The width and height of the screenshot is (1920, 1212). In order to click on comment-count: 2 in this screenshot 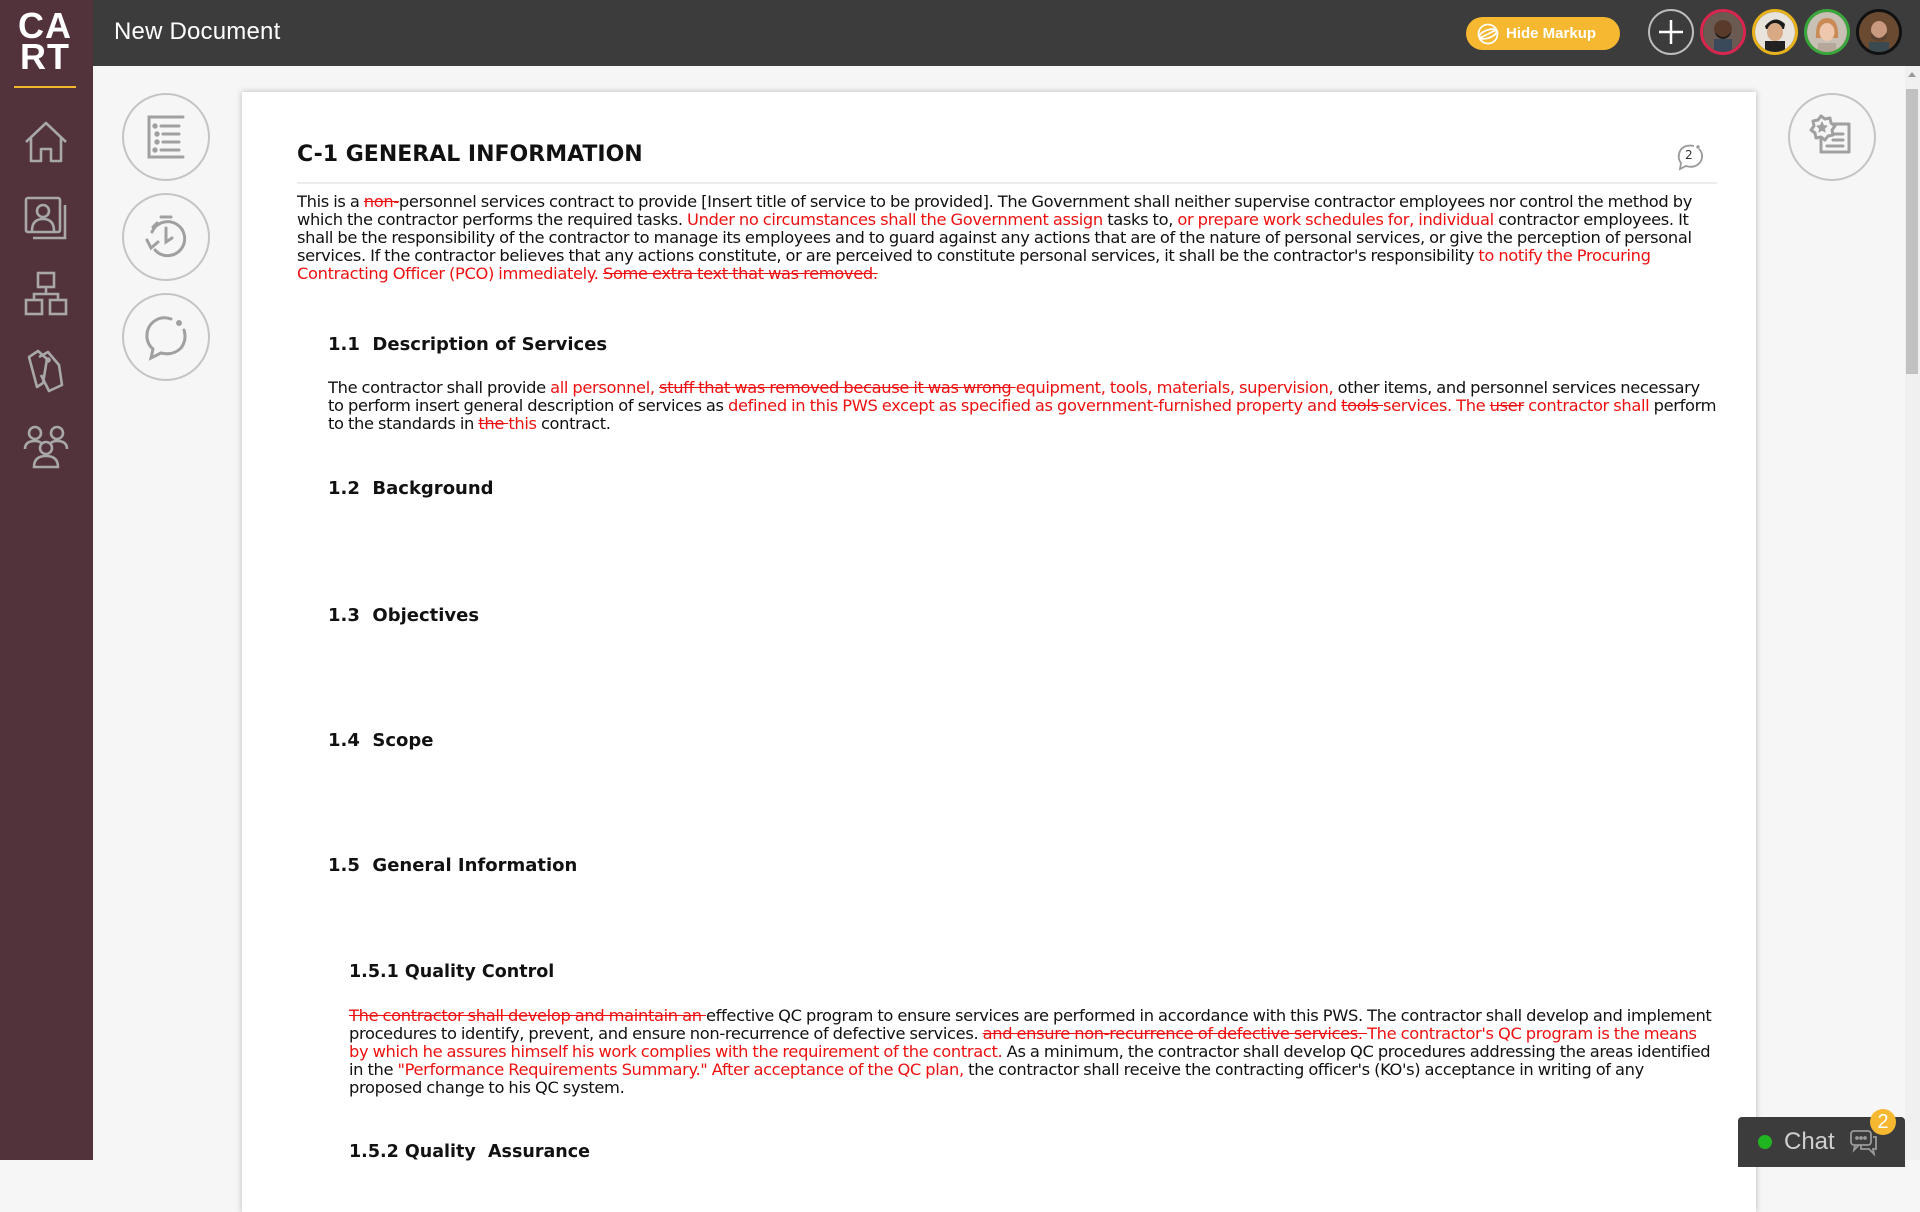, I will do `click(1689, 155)`.